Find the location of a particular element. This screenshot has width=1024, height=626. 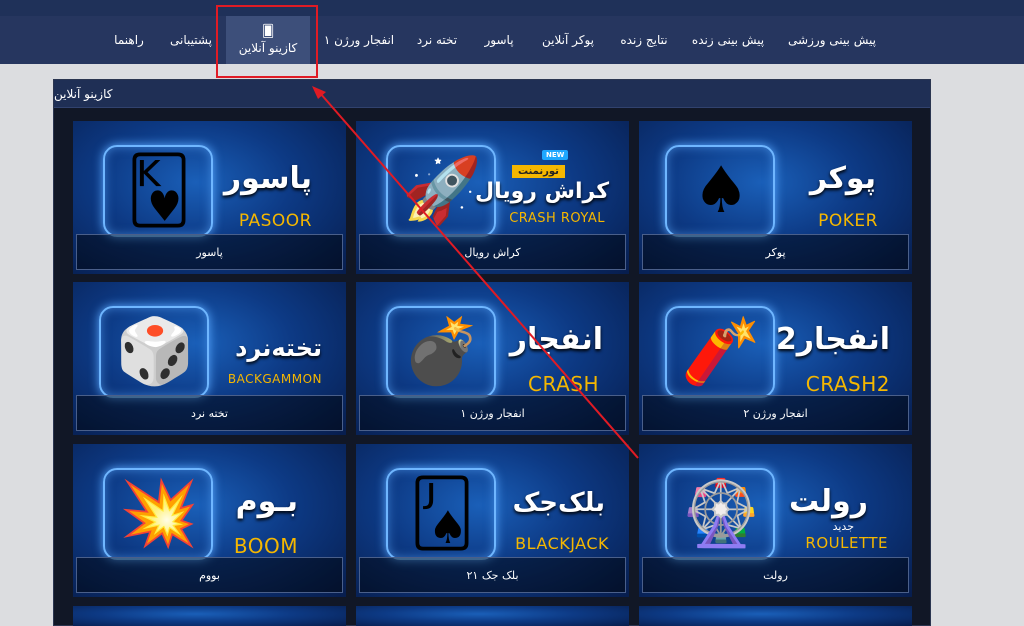

tile-title-en: CRASH2 is located at coordinates (847, 384).